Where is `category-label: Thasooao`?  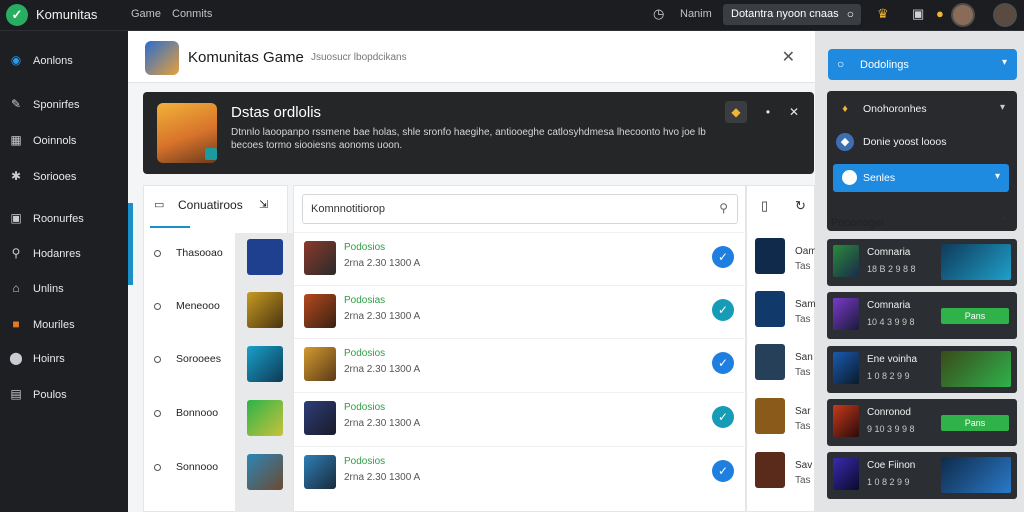
category-label: Thasooao is located at coordinates (199, 253).